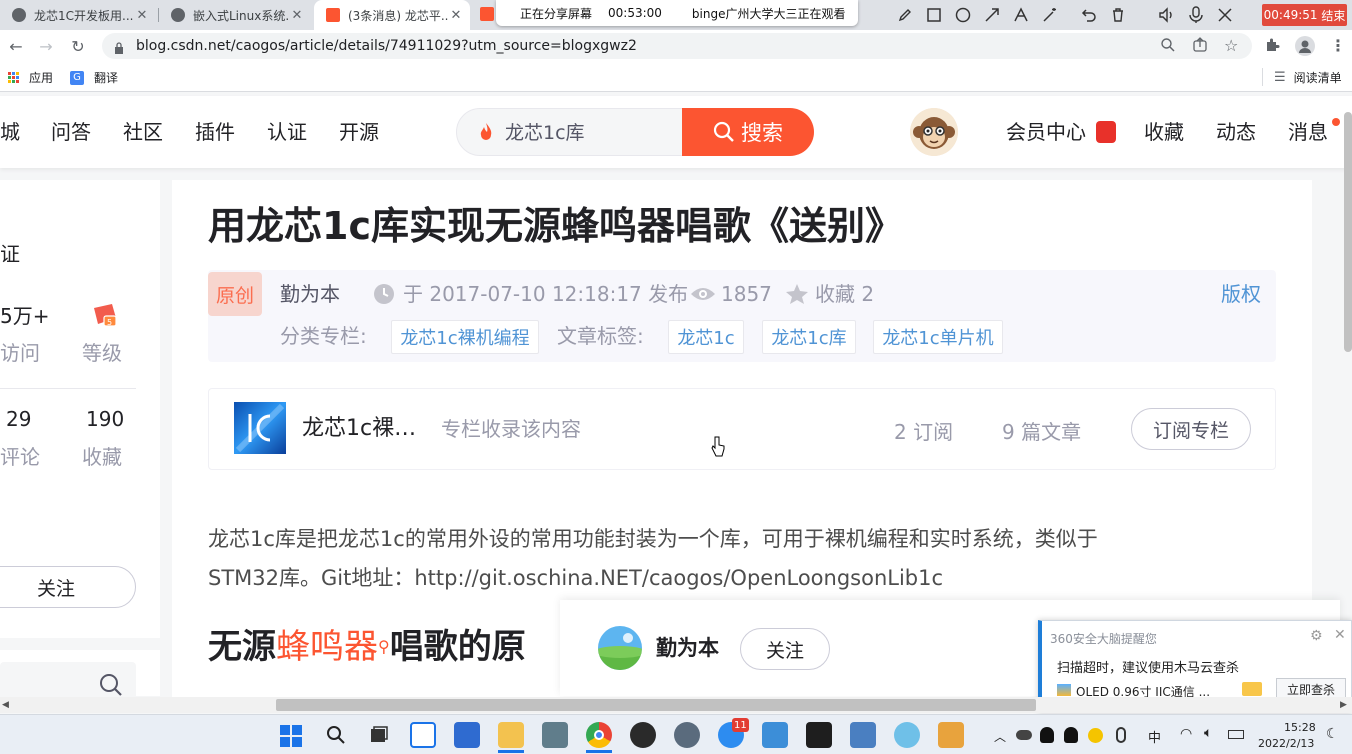 The width and height of the screenshot is (1352, 754). Describe the element at coordinates (78, 15) in the screenshot. I see `browser-tab: 龙芯1C开发板用... ✕` at that location.